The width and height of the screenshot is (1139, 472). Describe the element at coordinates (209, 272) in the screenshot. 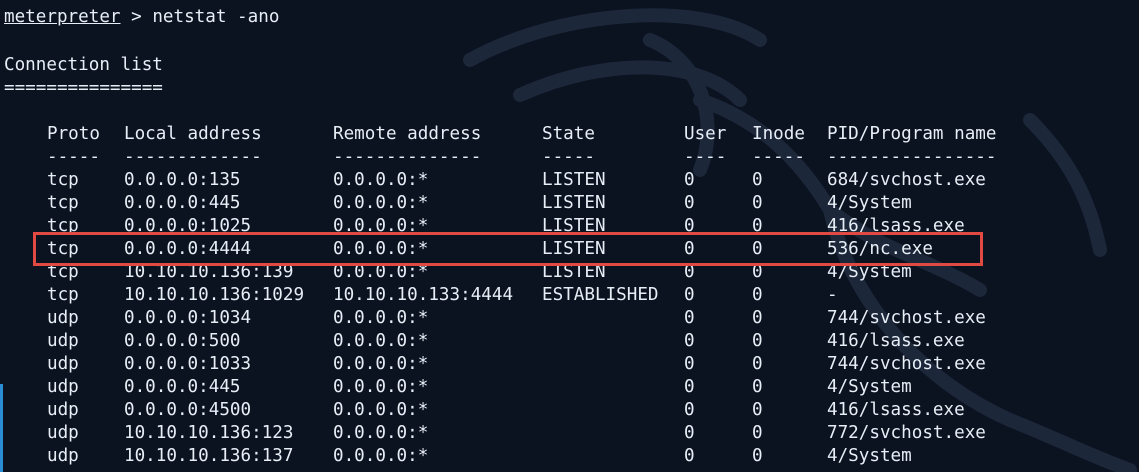

I see `local-address-cell: 10.10.10.136:139` at that location.